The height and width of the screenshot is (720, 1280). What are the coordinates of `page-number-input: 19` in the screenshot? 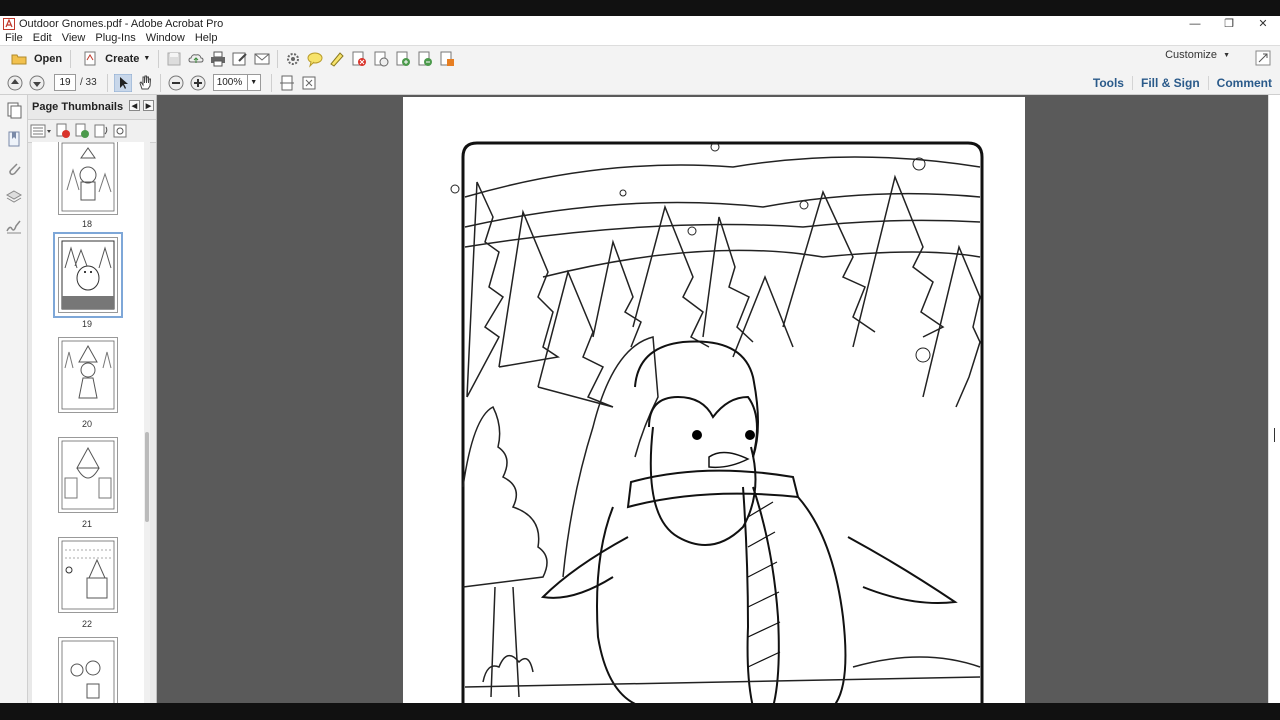 It's located at (65, 82).